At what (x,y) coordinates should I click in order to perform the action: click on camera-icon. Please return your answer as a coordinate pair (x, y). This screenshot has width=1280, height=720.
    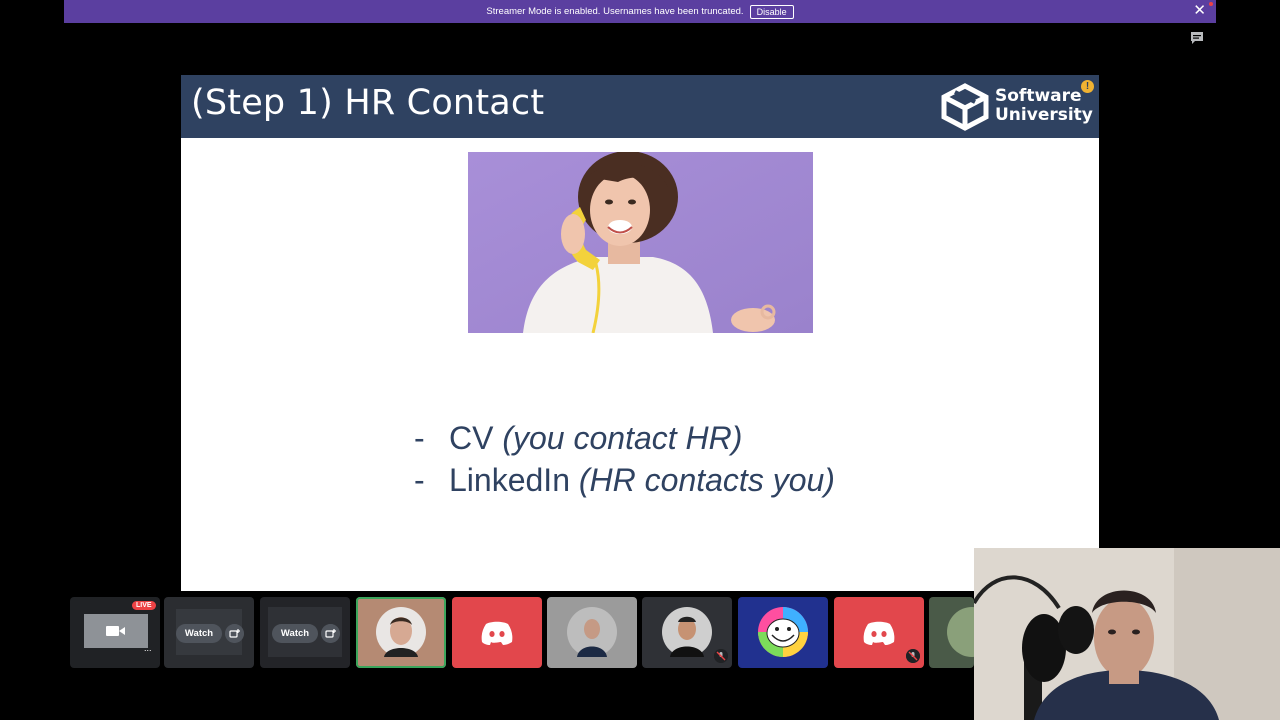
    Looking at the image, I should click on (115, 631).